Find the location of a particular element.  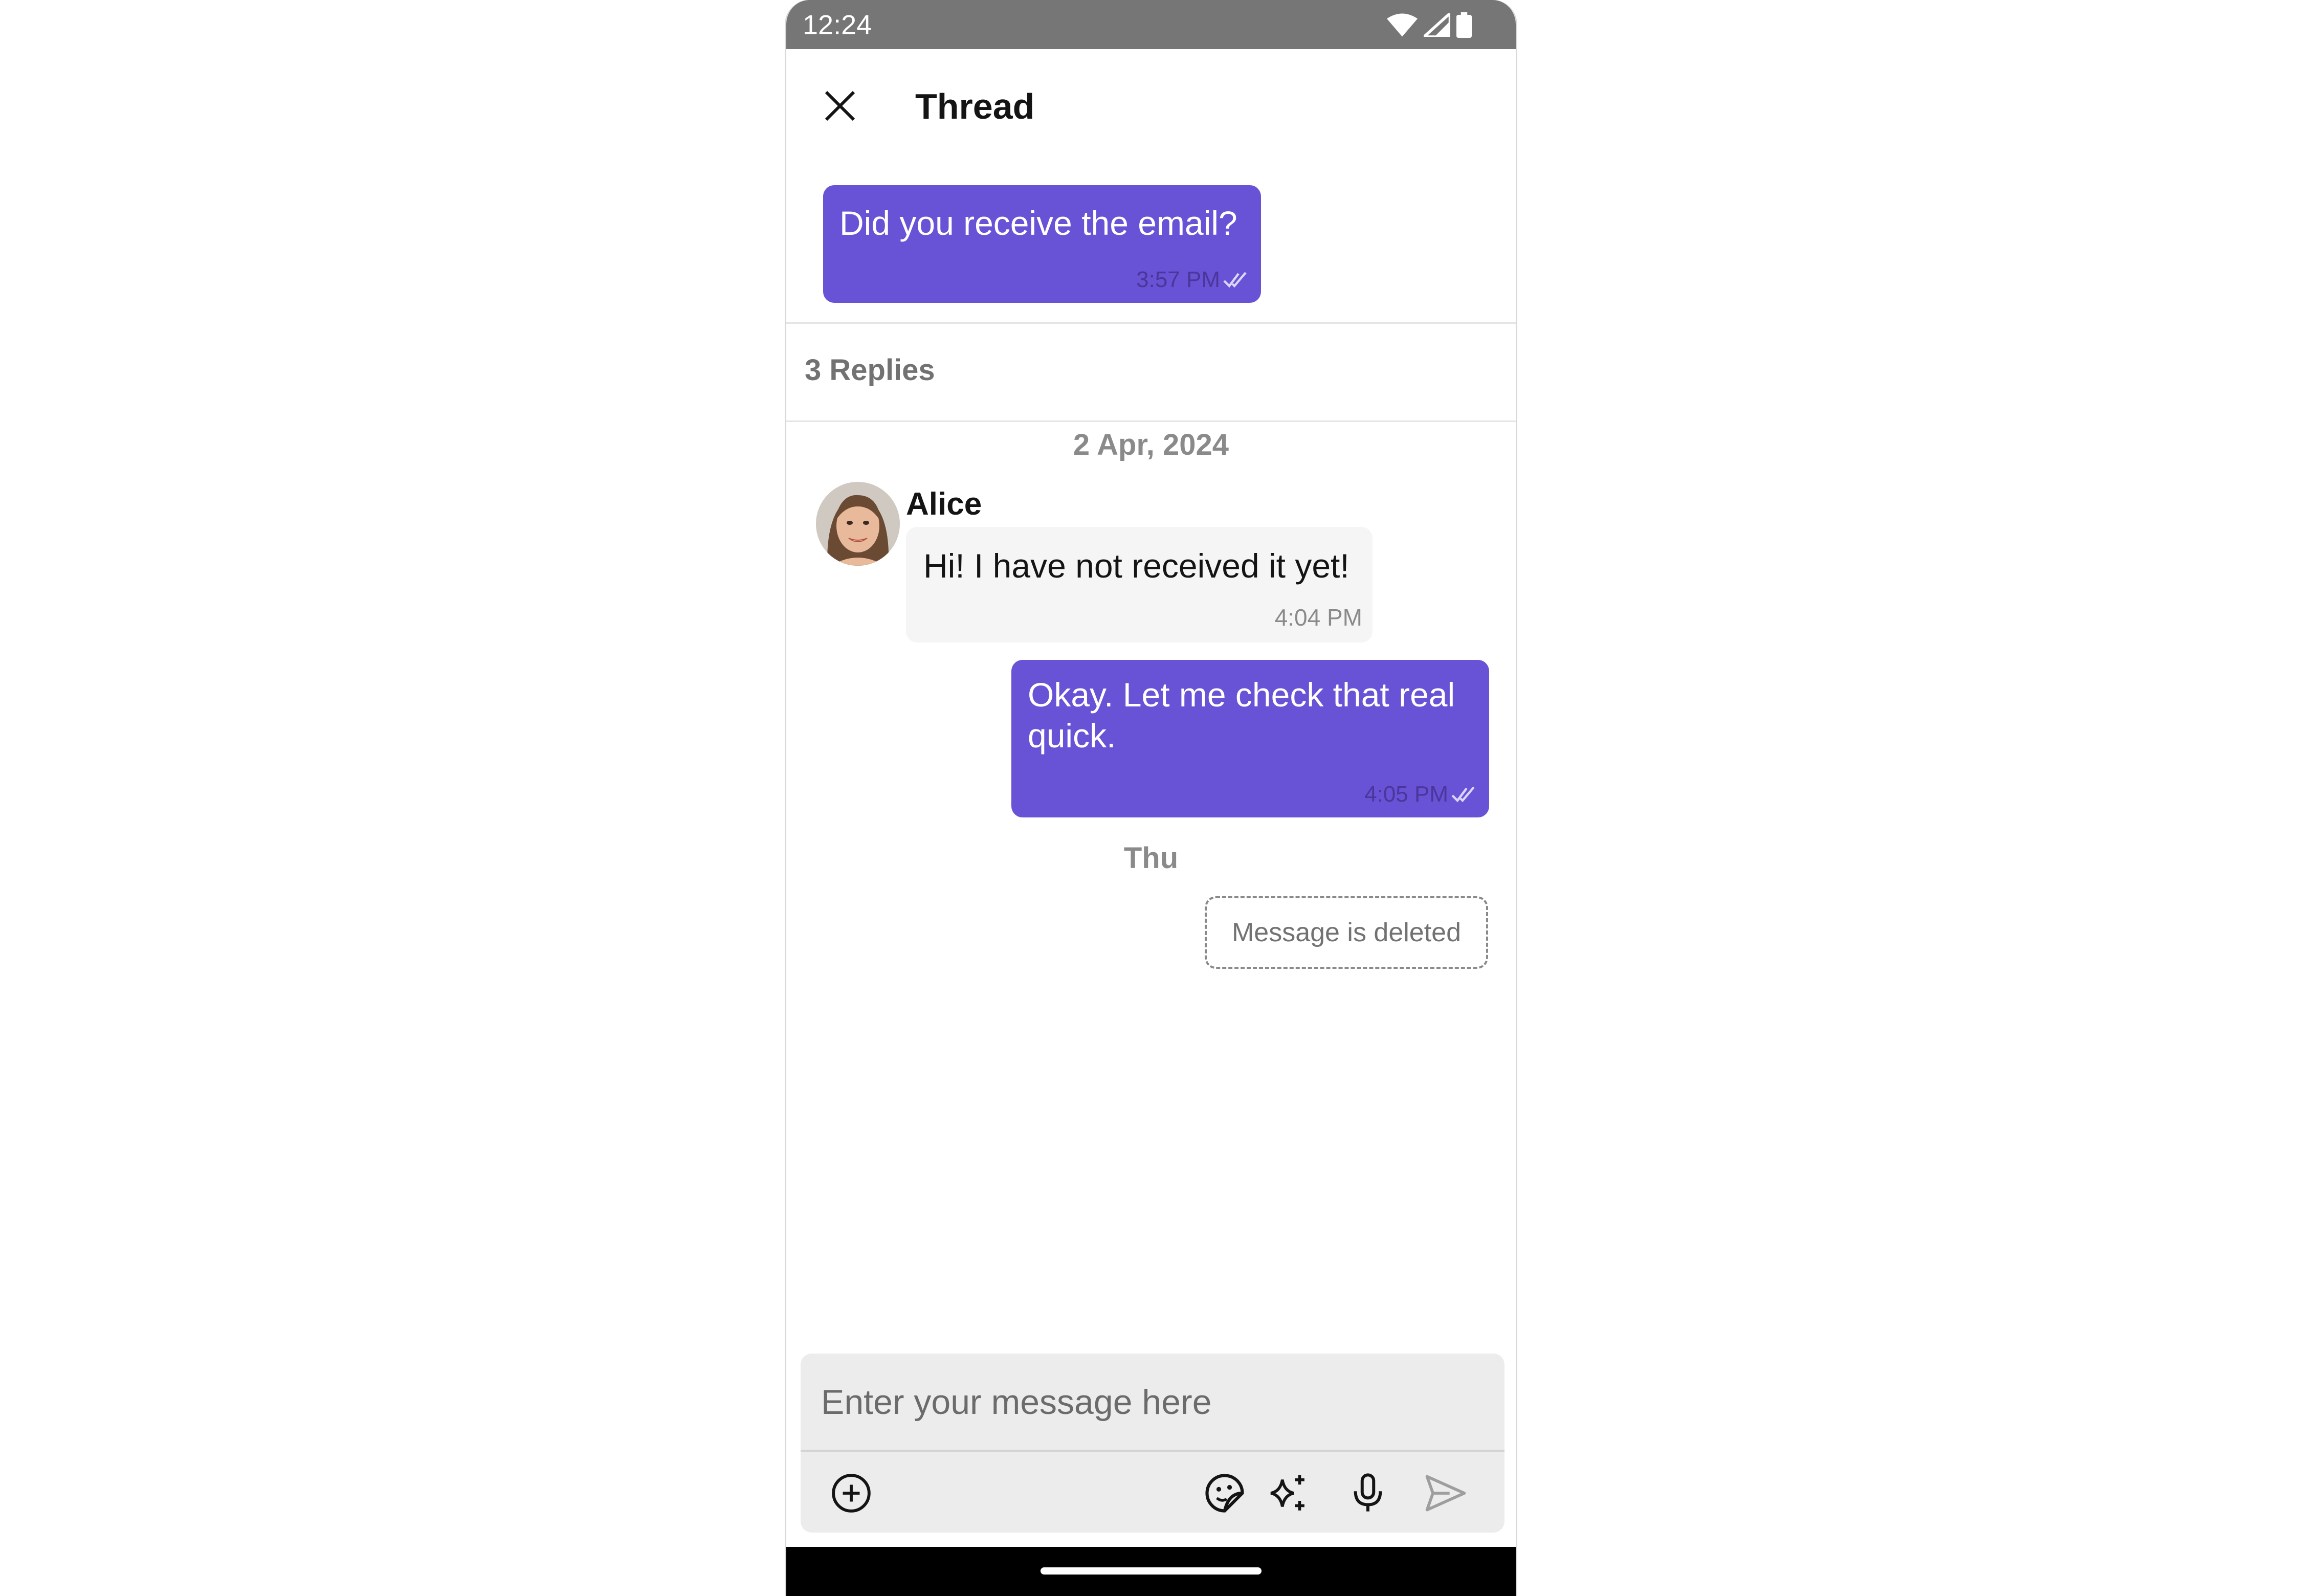

sticker-button is located at coordinates (1225, 1493).